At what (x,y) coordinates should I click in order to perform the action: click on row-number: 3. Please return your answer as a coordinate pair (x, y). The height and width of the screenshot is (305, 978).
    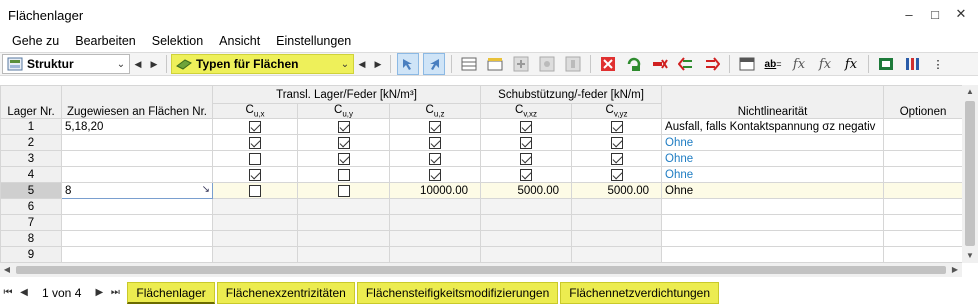
    Looking at the image, I should click on (31, 159).